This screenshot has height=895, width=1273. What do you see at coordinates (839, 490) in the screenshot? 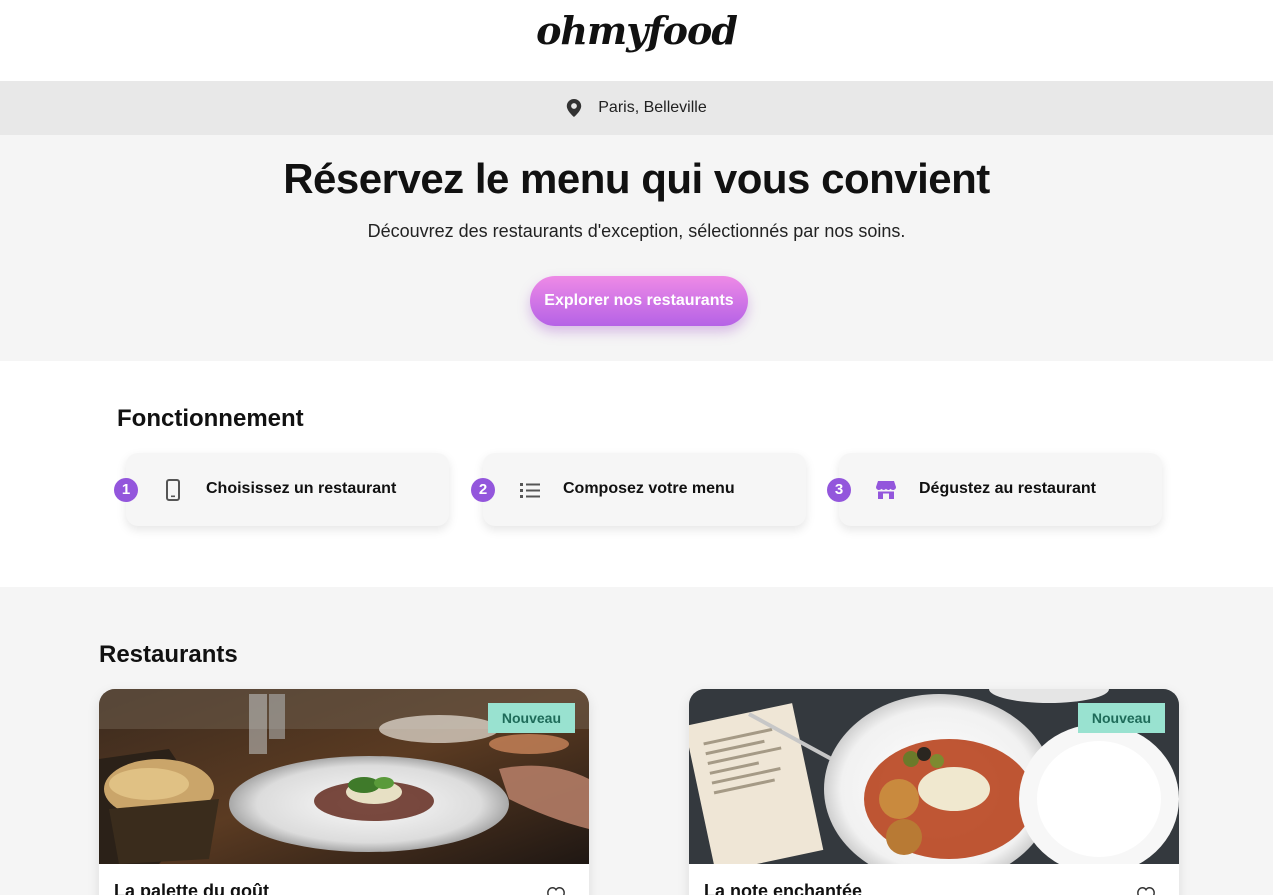
I see `step-number: 3` at bounding box center [839, 490].